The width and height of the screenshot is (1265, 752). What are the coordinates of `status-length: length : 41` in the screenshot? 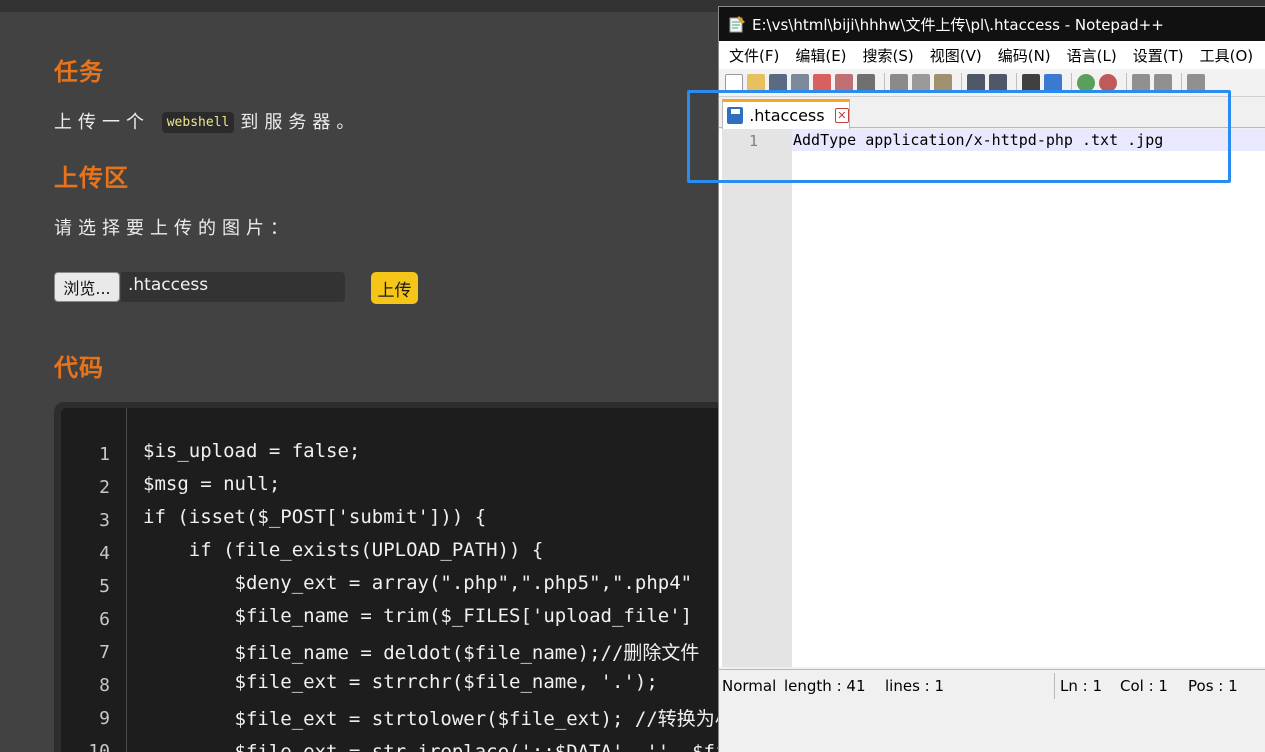 It's located at (825, 686).